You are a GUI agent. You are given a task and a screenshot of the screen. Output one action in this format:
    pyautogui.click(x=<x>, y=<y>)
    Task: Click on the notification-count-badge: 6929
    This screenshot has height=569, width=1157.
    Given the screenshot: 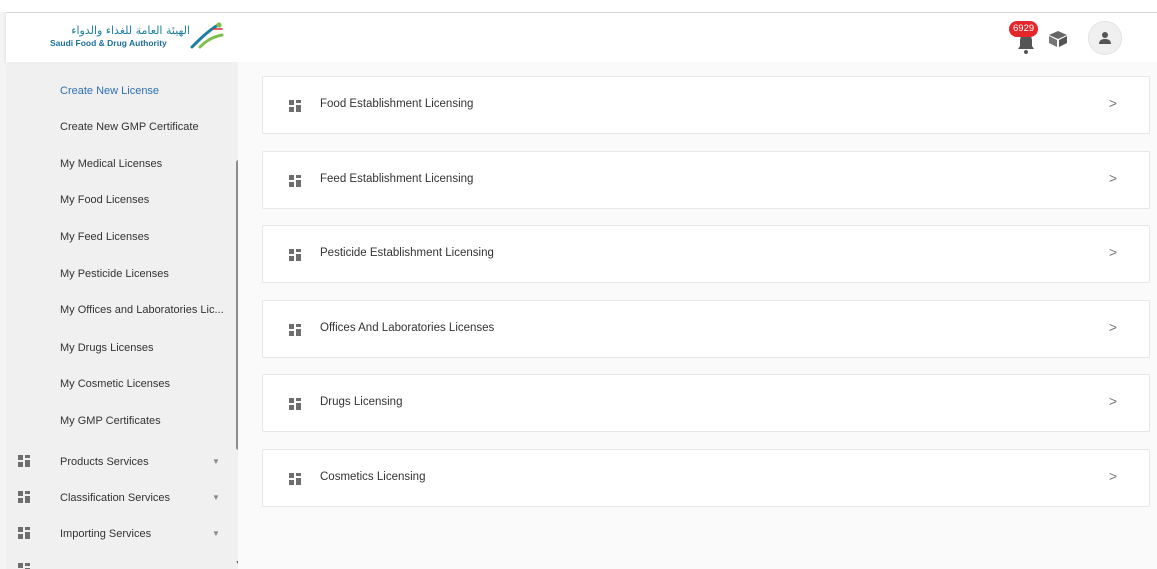 What is the action you would take?
    pyautogui.click(x=1024, y=29)
    